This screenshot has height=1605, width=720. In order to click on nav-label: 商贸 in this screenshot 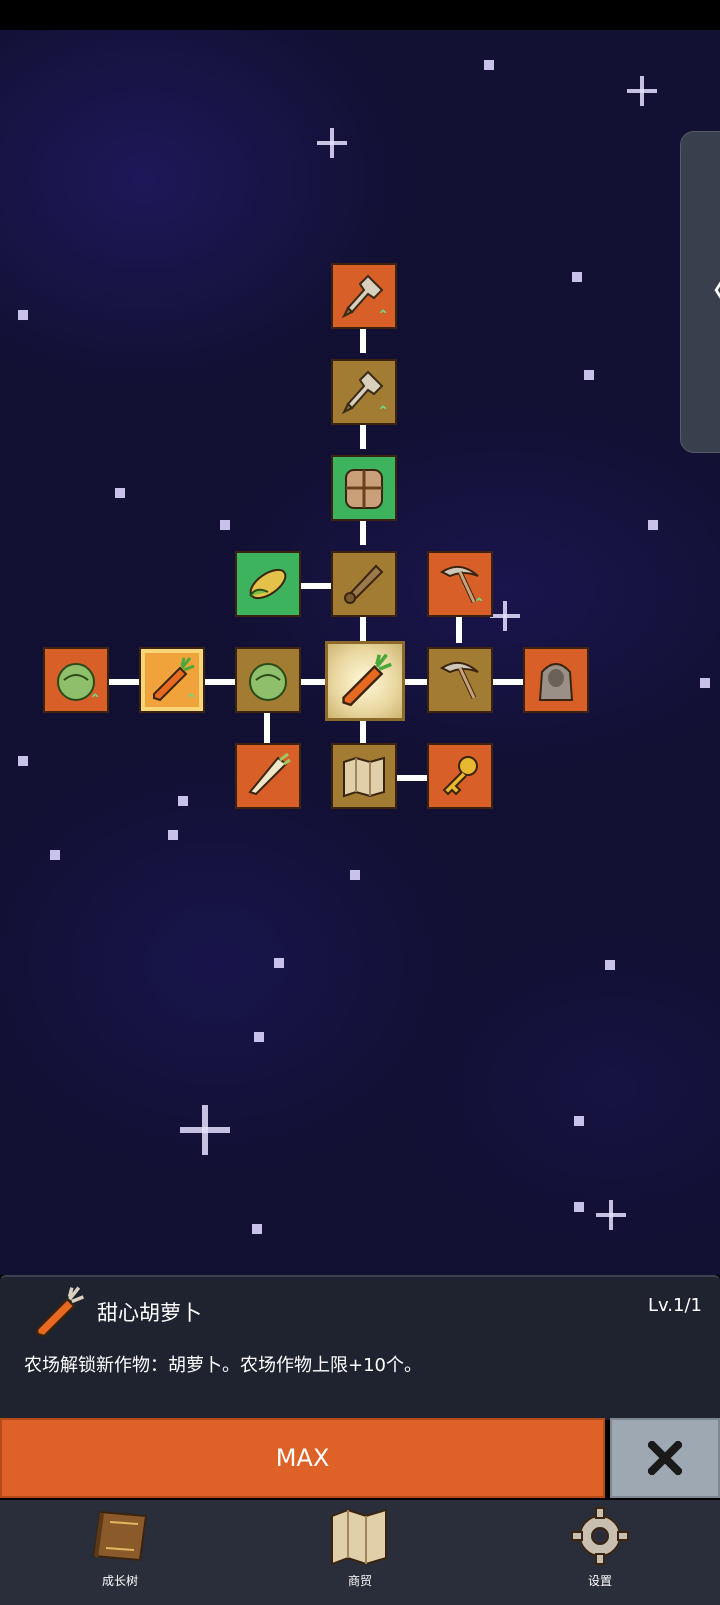, I will do `click(359, 1581)`.